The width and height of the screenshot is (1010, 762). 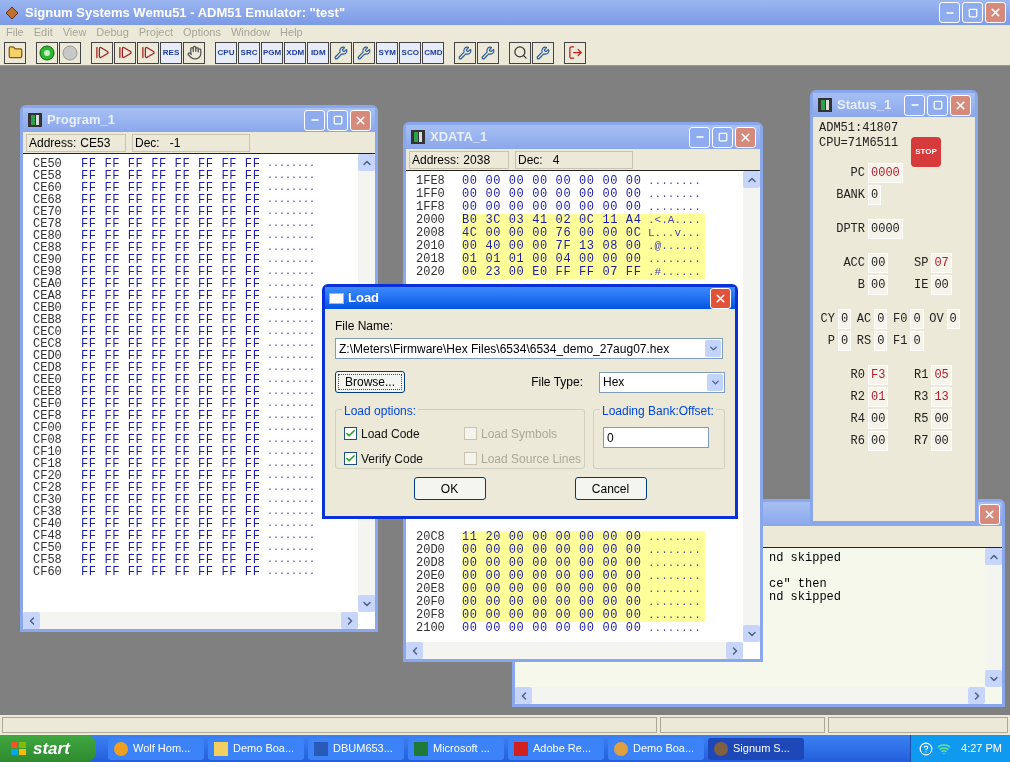 I want to click on toolbar-button: RES, so click(x=171, y=52).